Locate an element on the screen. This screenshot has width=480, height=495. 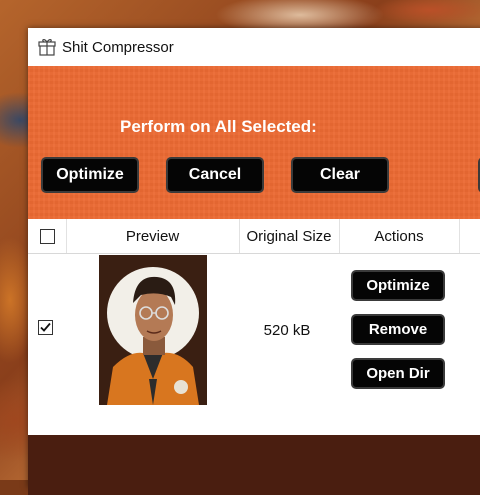
cancel-all-button: Cancel is located at coordinates (215, 175).